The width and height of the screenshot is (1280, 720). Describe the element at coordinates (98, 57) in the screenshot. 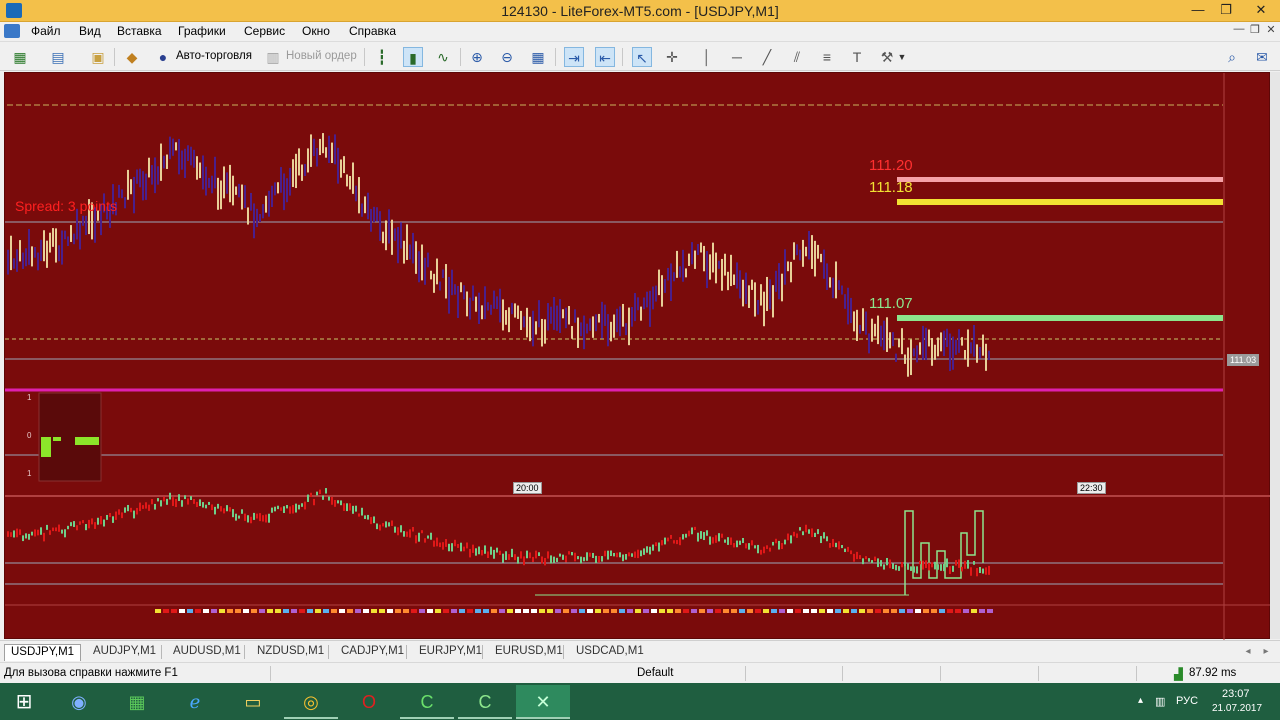

I see `market-watch-icon: ▣` at that location.